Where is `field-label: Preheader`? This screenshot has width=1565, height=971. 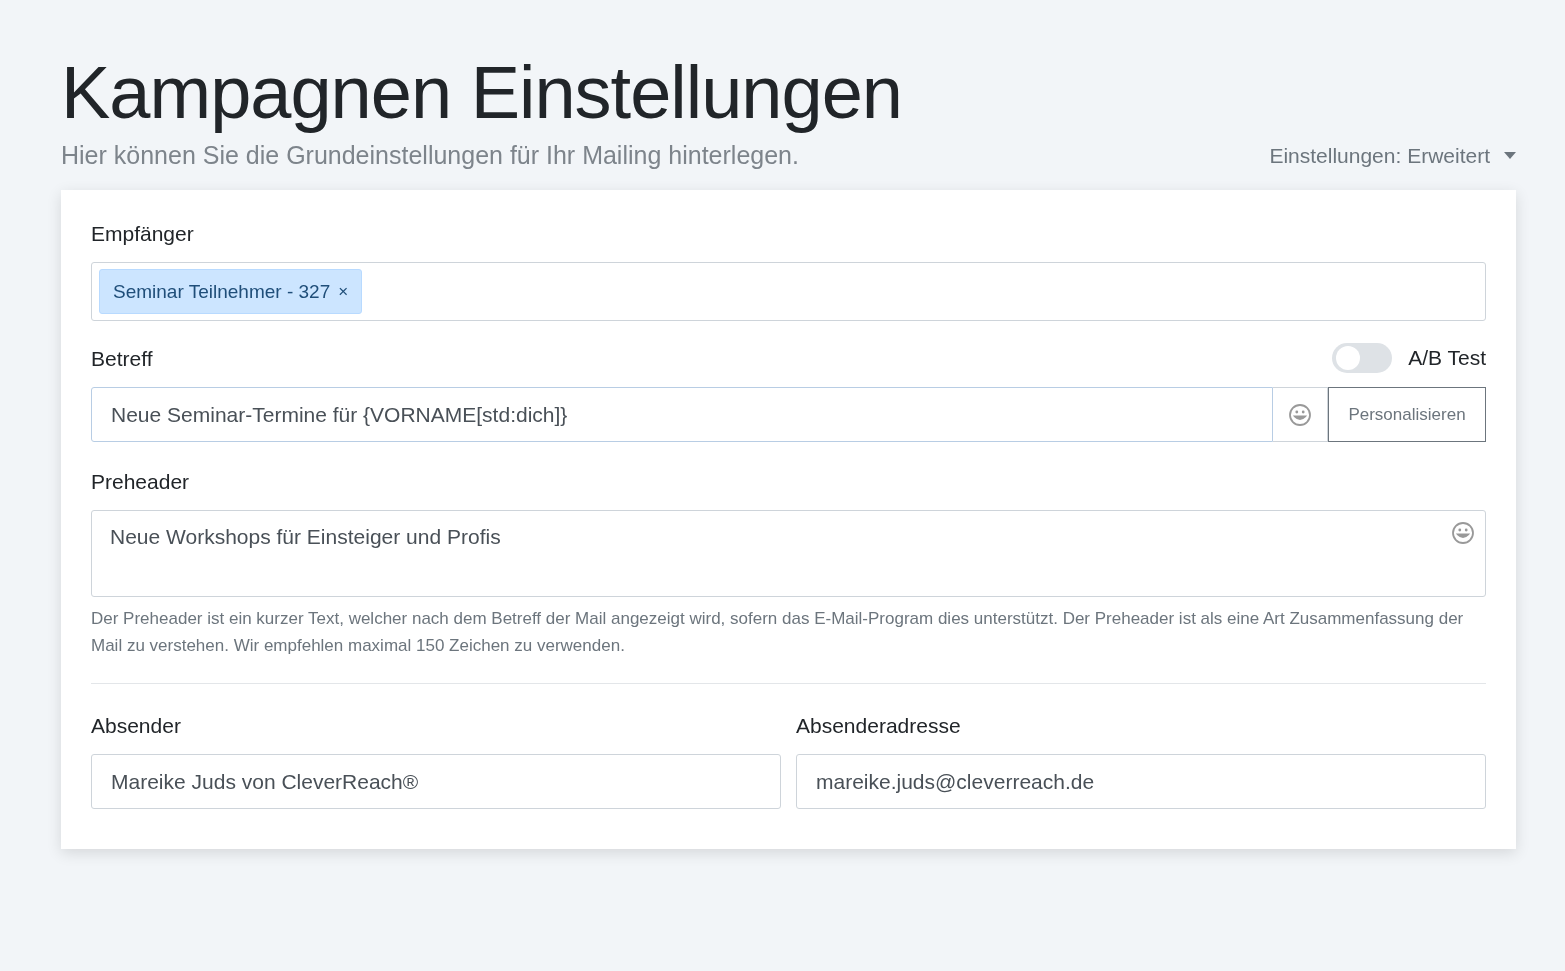 field-label: Preheader is located at coordinates (141, 482).